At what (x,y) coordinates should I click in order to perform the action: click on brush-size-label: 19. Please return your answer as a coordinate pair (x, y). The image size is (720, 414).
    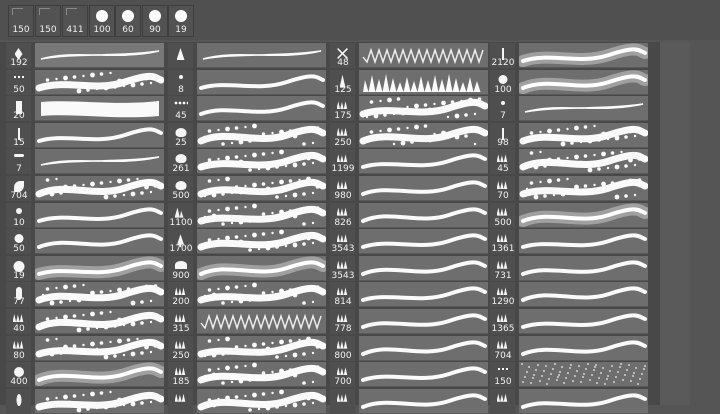
    Looking at the image, I should click on (181, 30).